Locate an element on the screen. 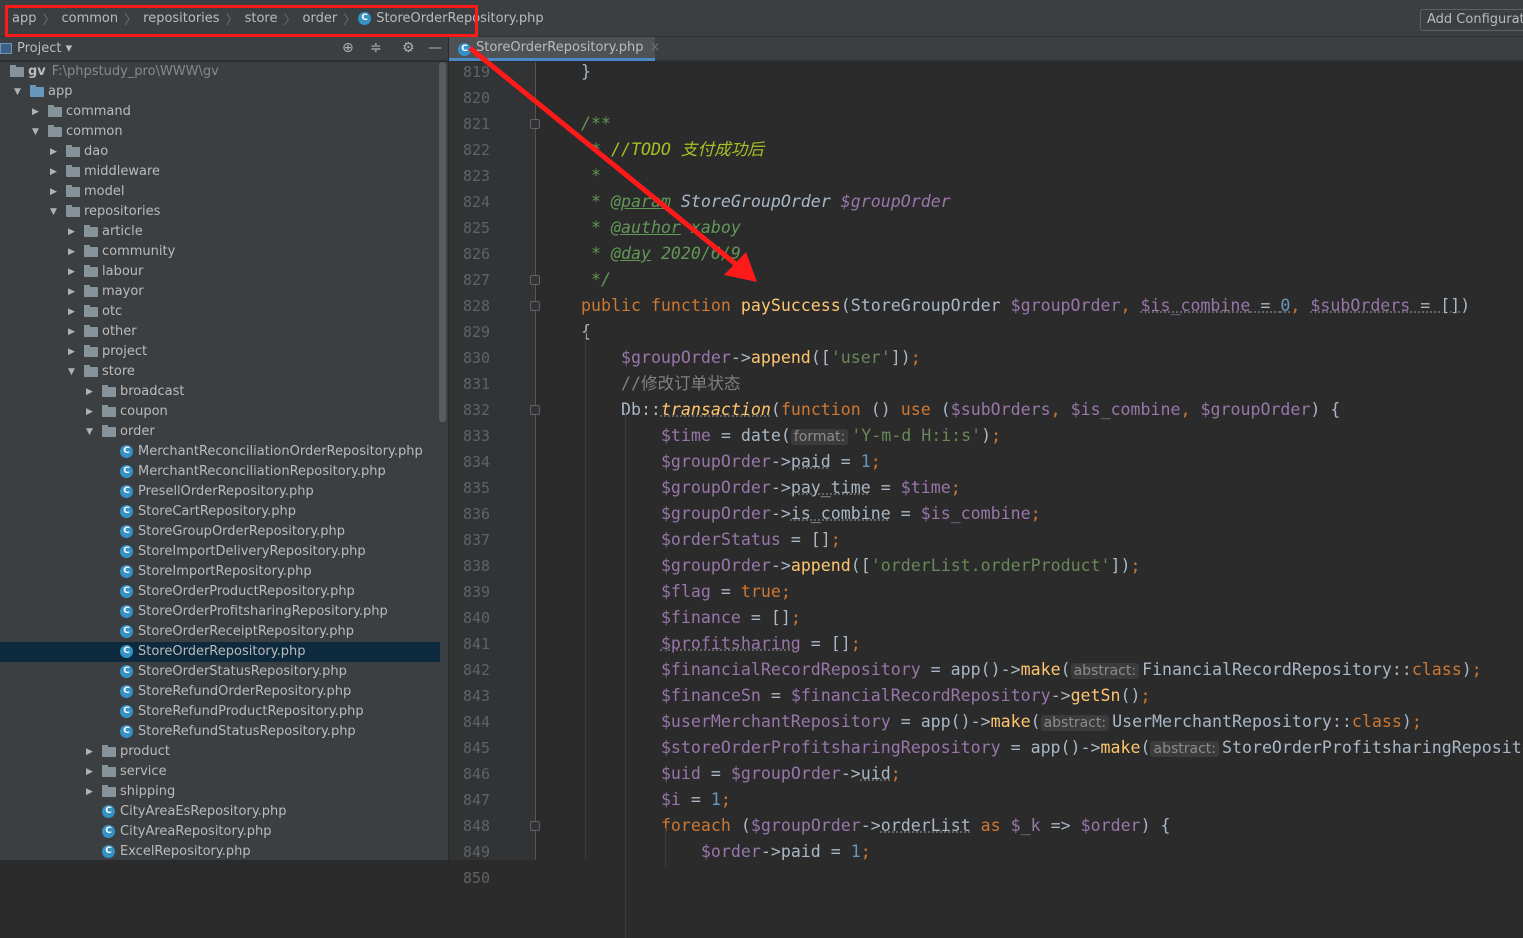  code-token: () is located at coordinates (1130, 695).